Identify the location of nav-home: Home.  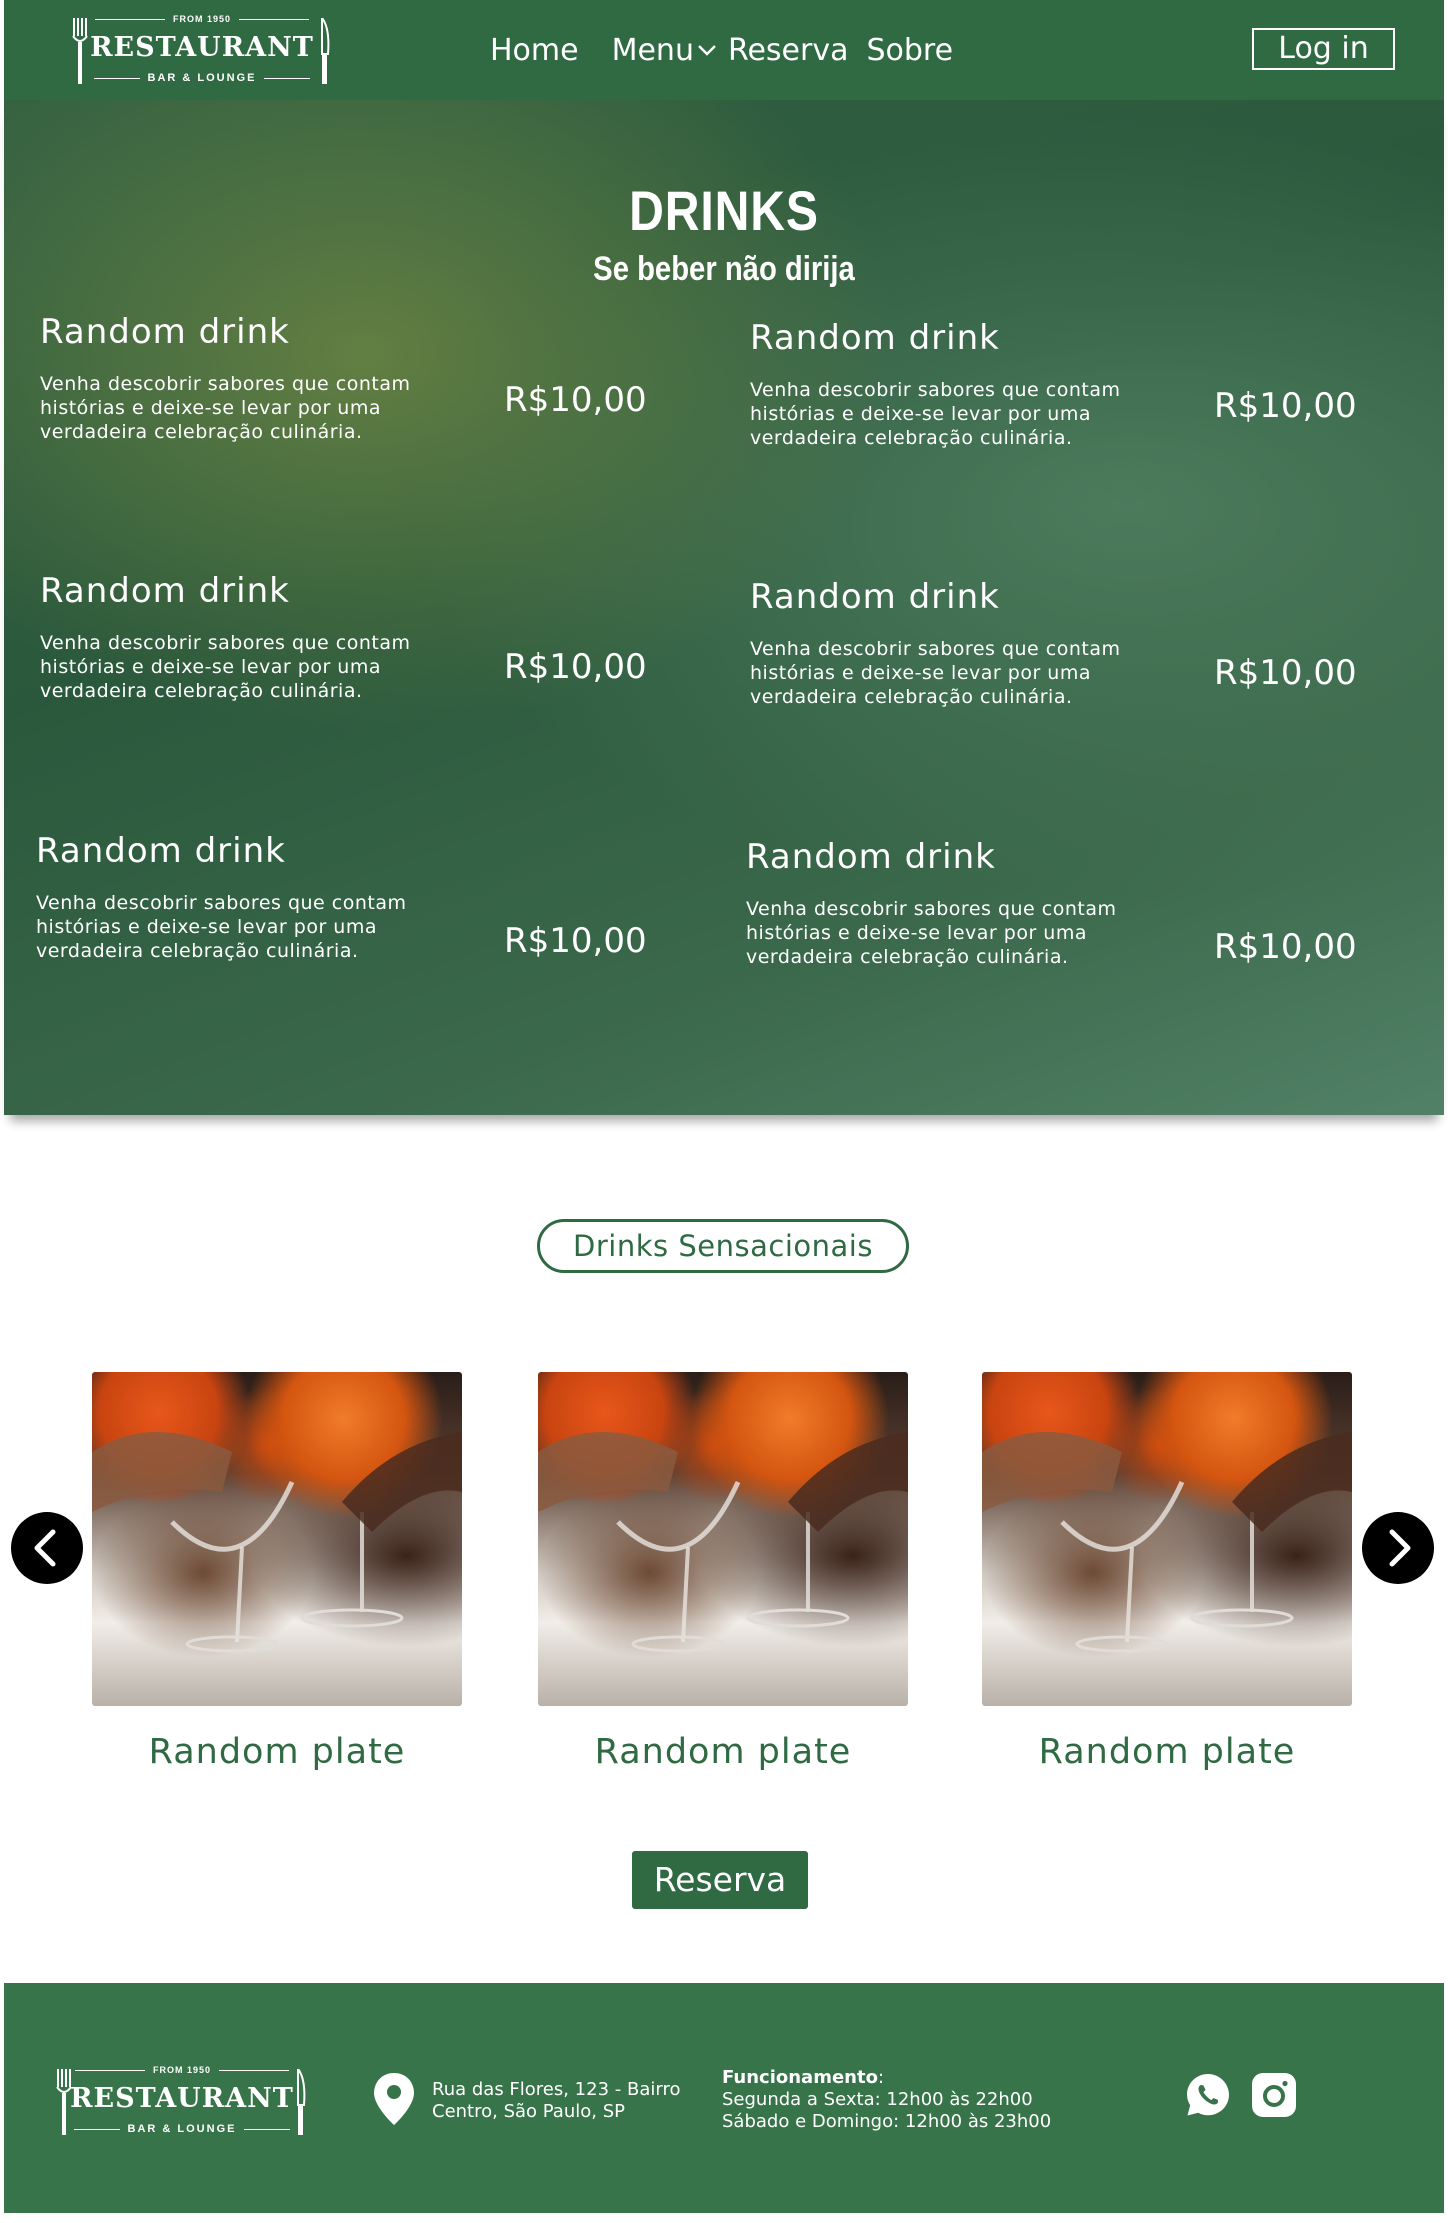
(534, 50).